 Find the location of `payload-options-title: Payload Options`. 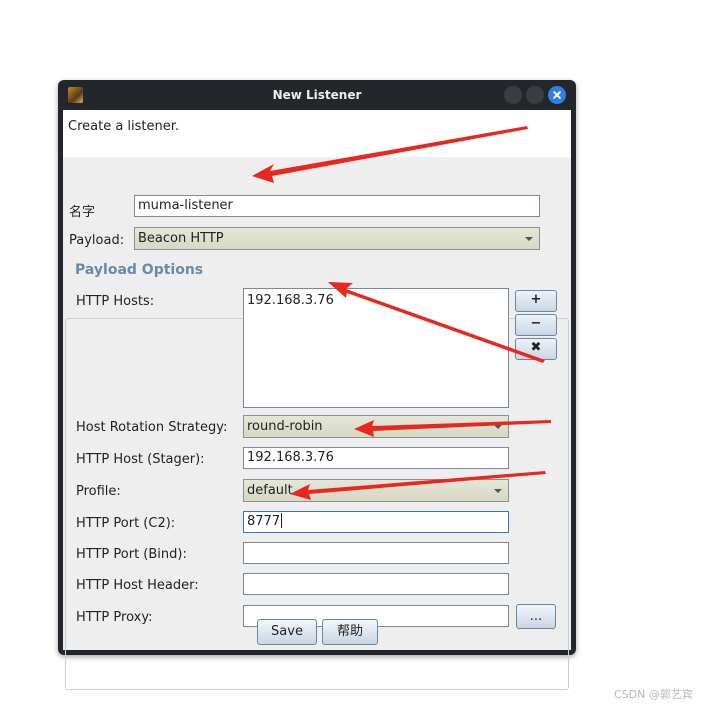

payload-options-title: Payload Options is located at coordinates (139, 270).